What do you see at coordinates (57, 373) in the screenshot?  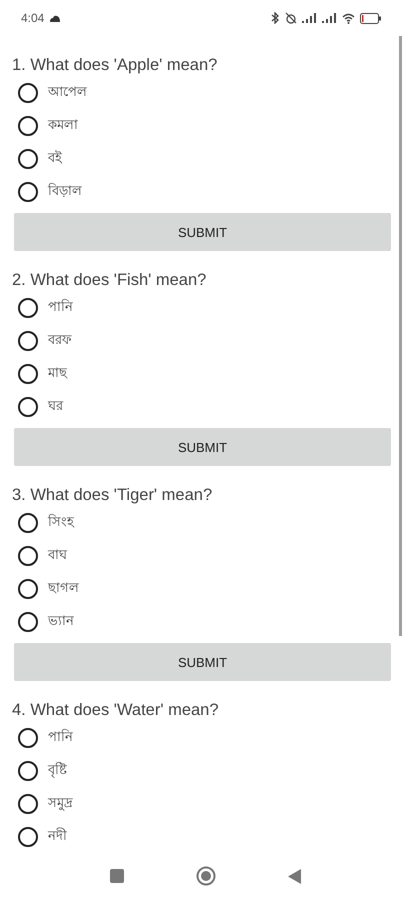 I see `option-label: মাছ` at bounding box center [57, 373].